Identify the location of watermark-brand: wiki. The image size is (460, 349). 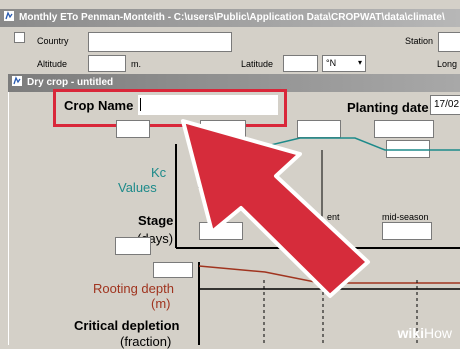
(410, 333).